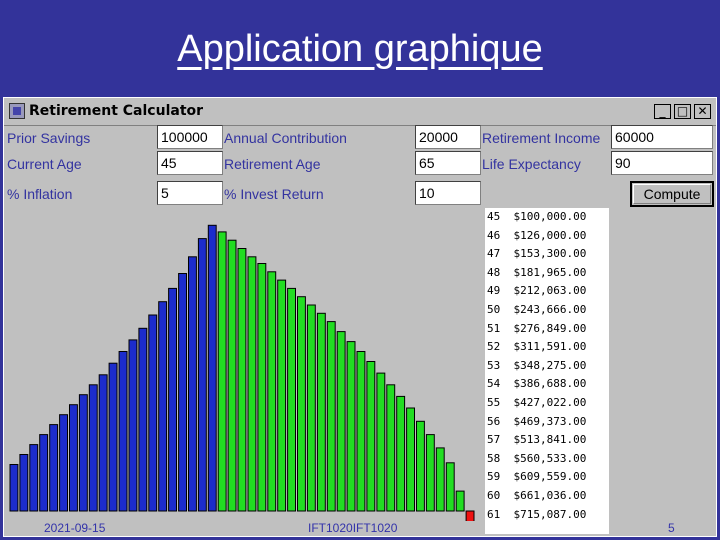  Describe the element at coordinates (17, 111) in the screenshot. I see `app-icon` at that location.